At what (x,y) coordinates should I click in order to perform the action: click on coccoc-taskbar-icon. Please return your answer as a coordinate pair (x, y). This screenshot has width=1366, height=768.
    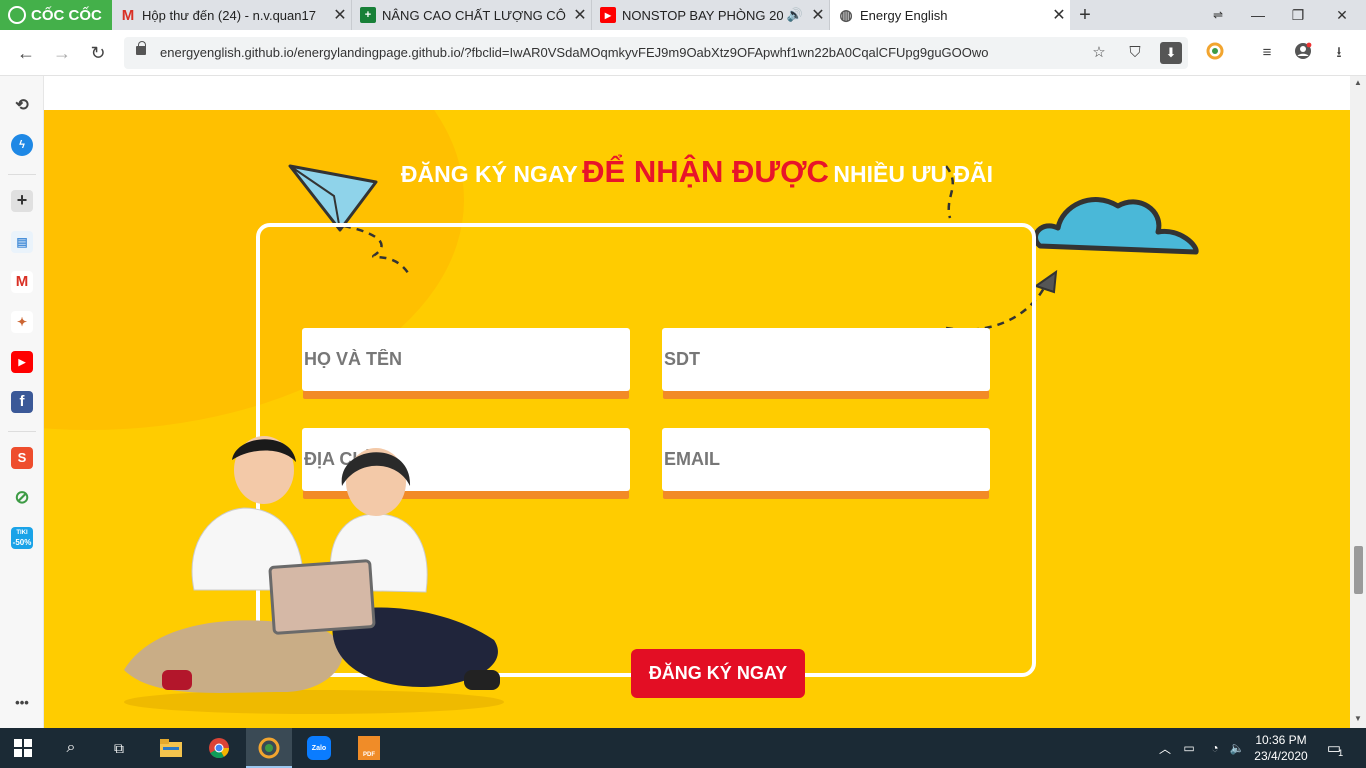
    Looking at the image, I should click on (269, 748).